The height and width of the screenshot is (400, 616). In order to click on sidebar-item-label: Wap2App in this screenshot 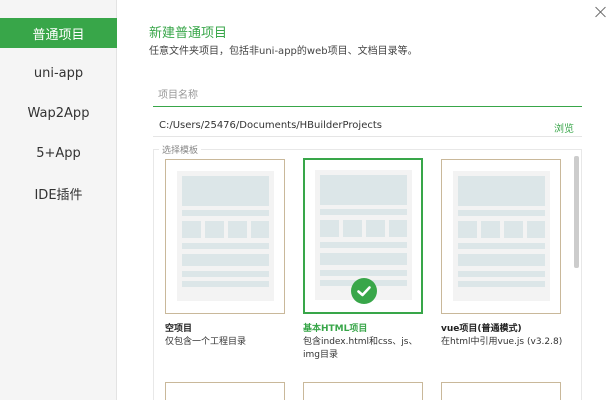, I will do `click(58, 113)`.